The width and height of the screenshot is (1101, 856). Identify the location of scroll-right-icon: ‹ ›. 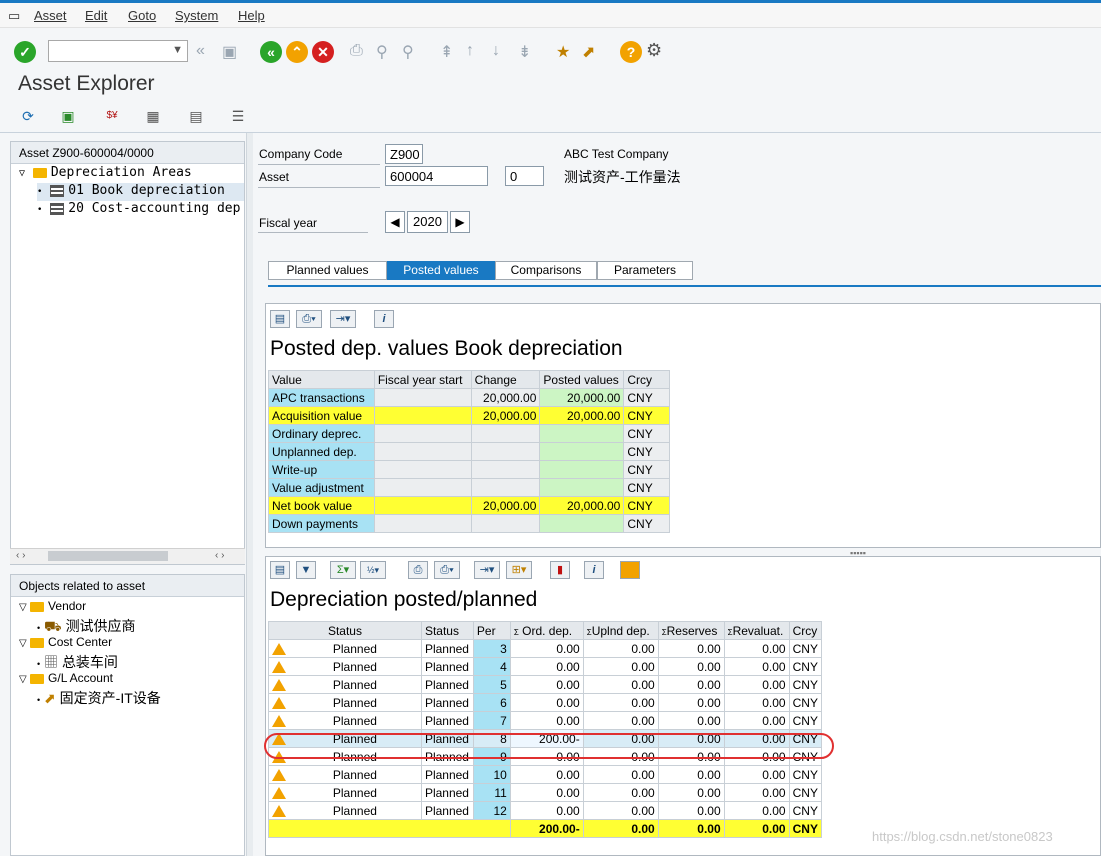
(219, 555).